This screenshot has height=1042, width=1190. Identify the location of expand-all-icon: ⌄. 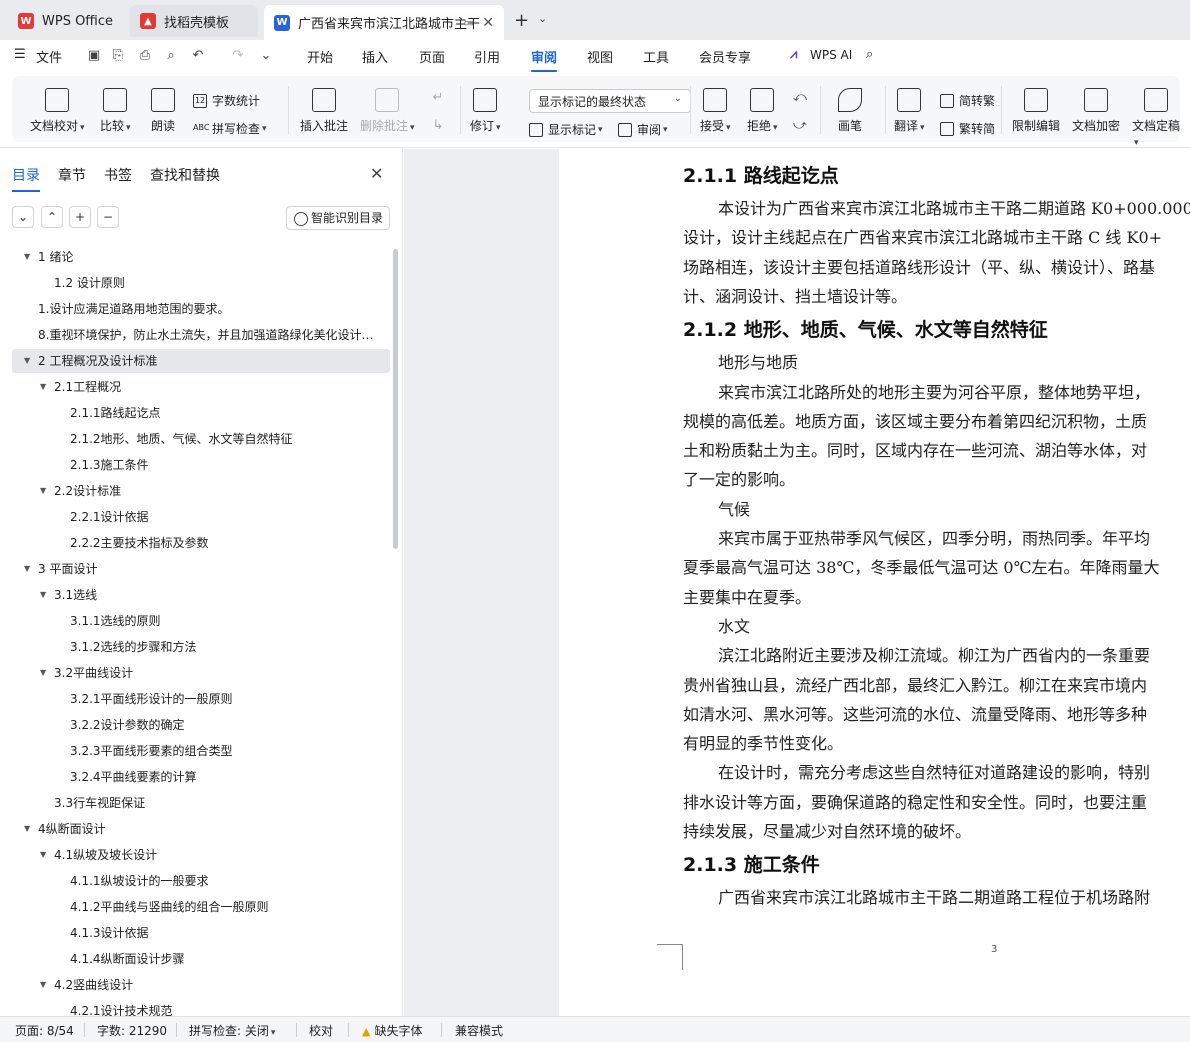
(23, 217).